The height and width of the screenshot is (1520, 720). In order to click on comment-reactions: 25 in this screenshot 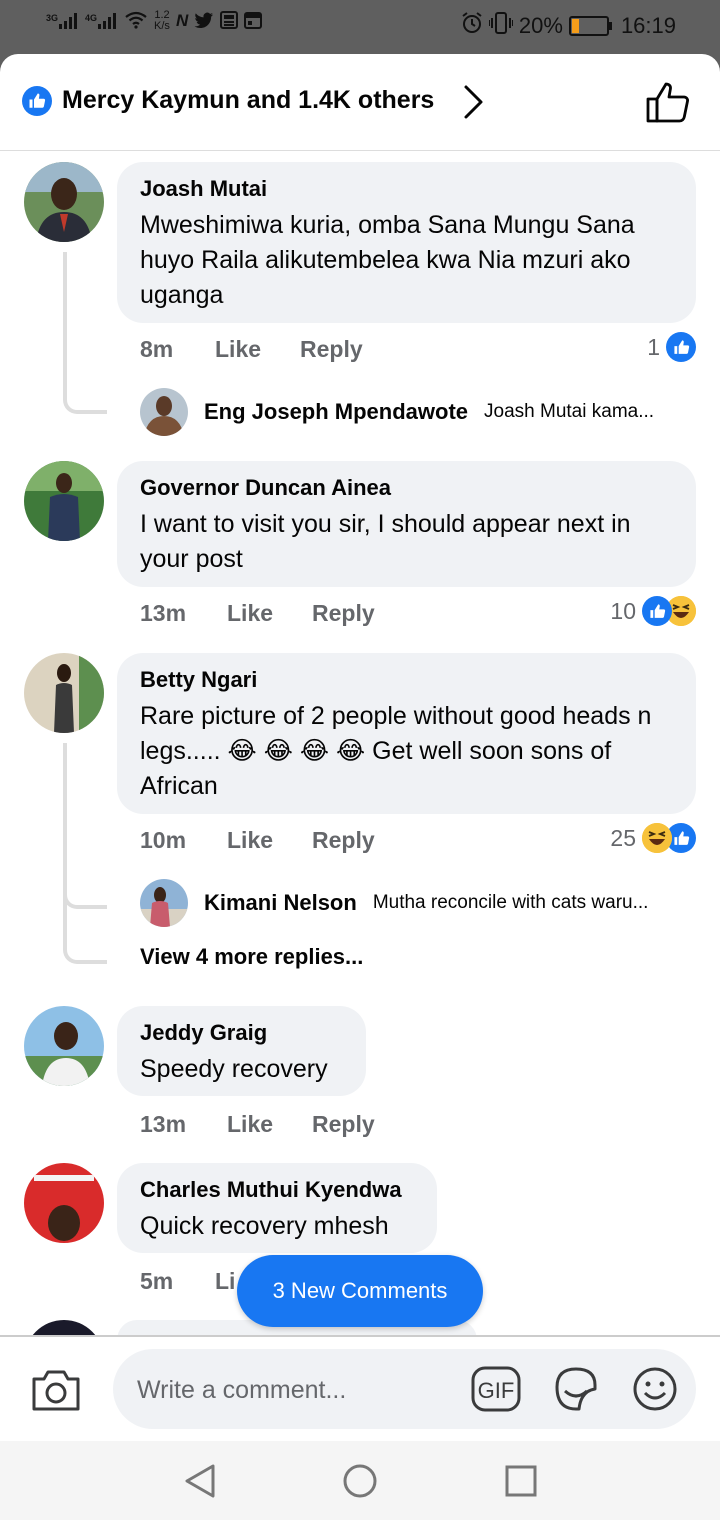, I will do `click(653, 838)`.